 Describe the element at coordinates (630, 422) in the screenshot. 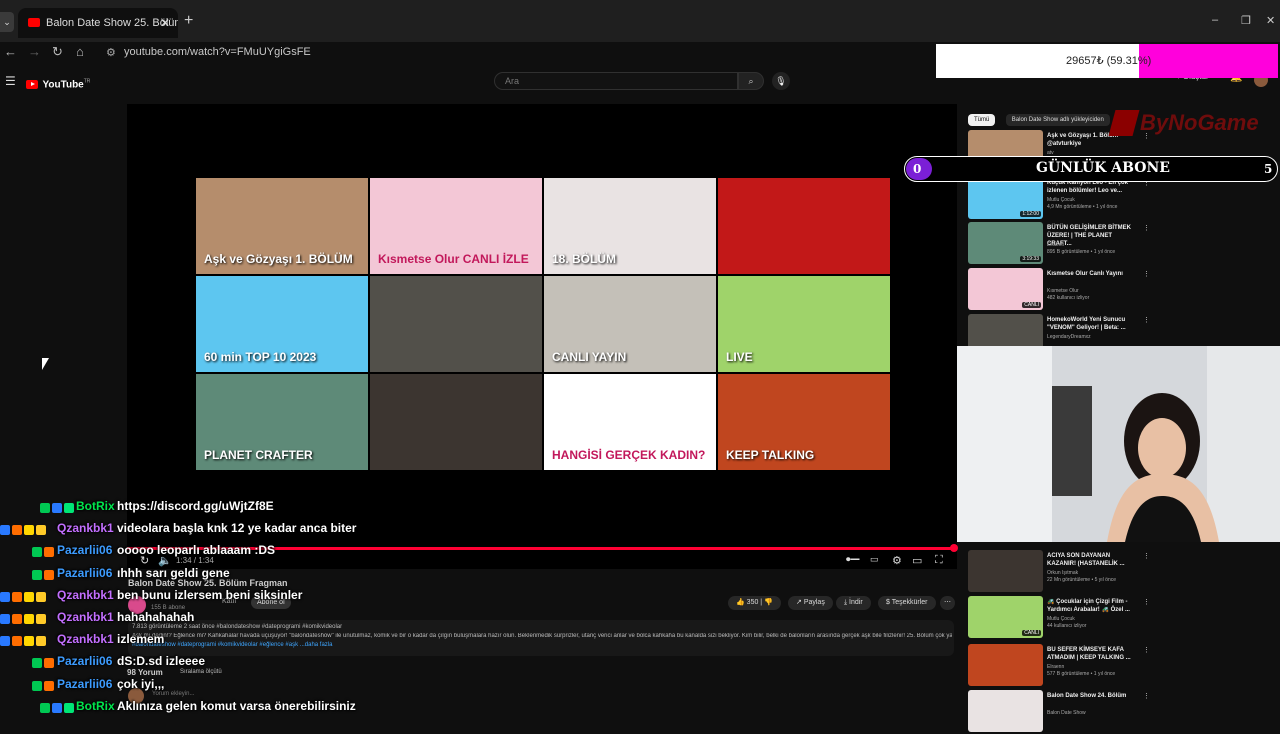

I see `end-screen-video-hangisi-gercek: HANGİSİ GERÇEK KADIN?` at that location.